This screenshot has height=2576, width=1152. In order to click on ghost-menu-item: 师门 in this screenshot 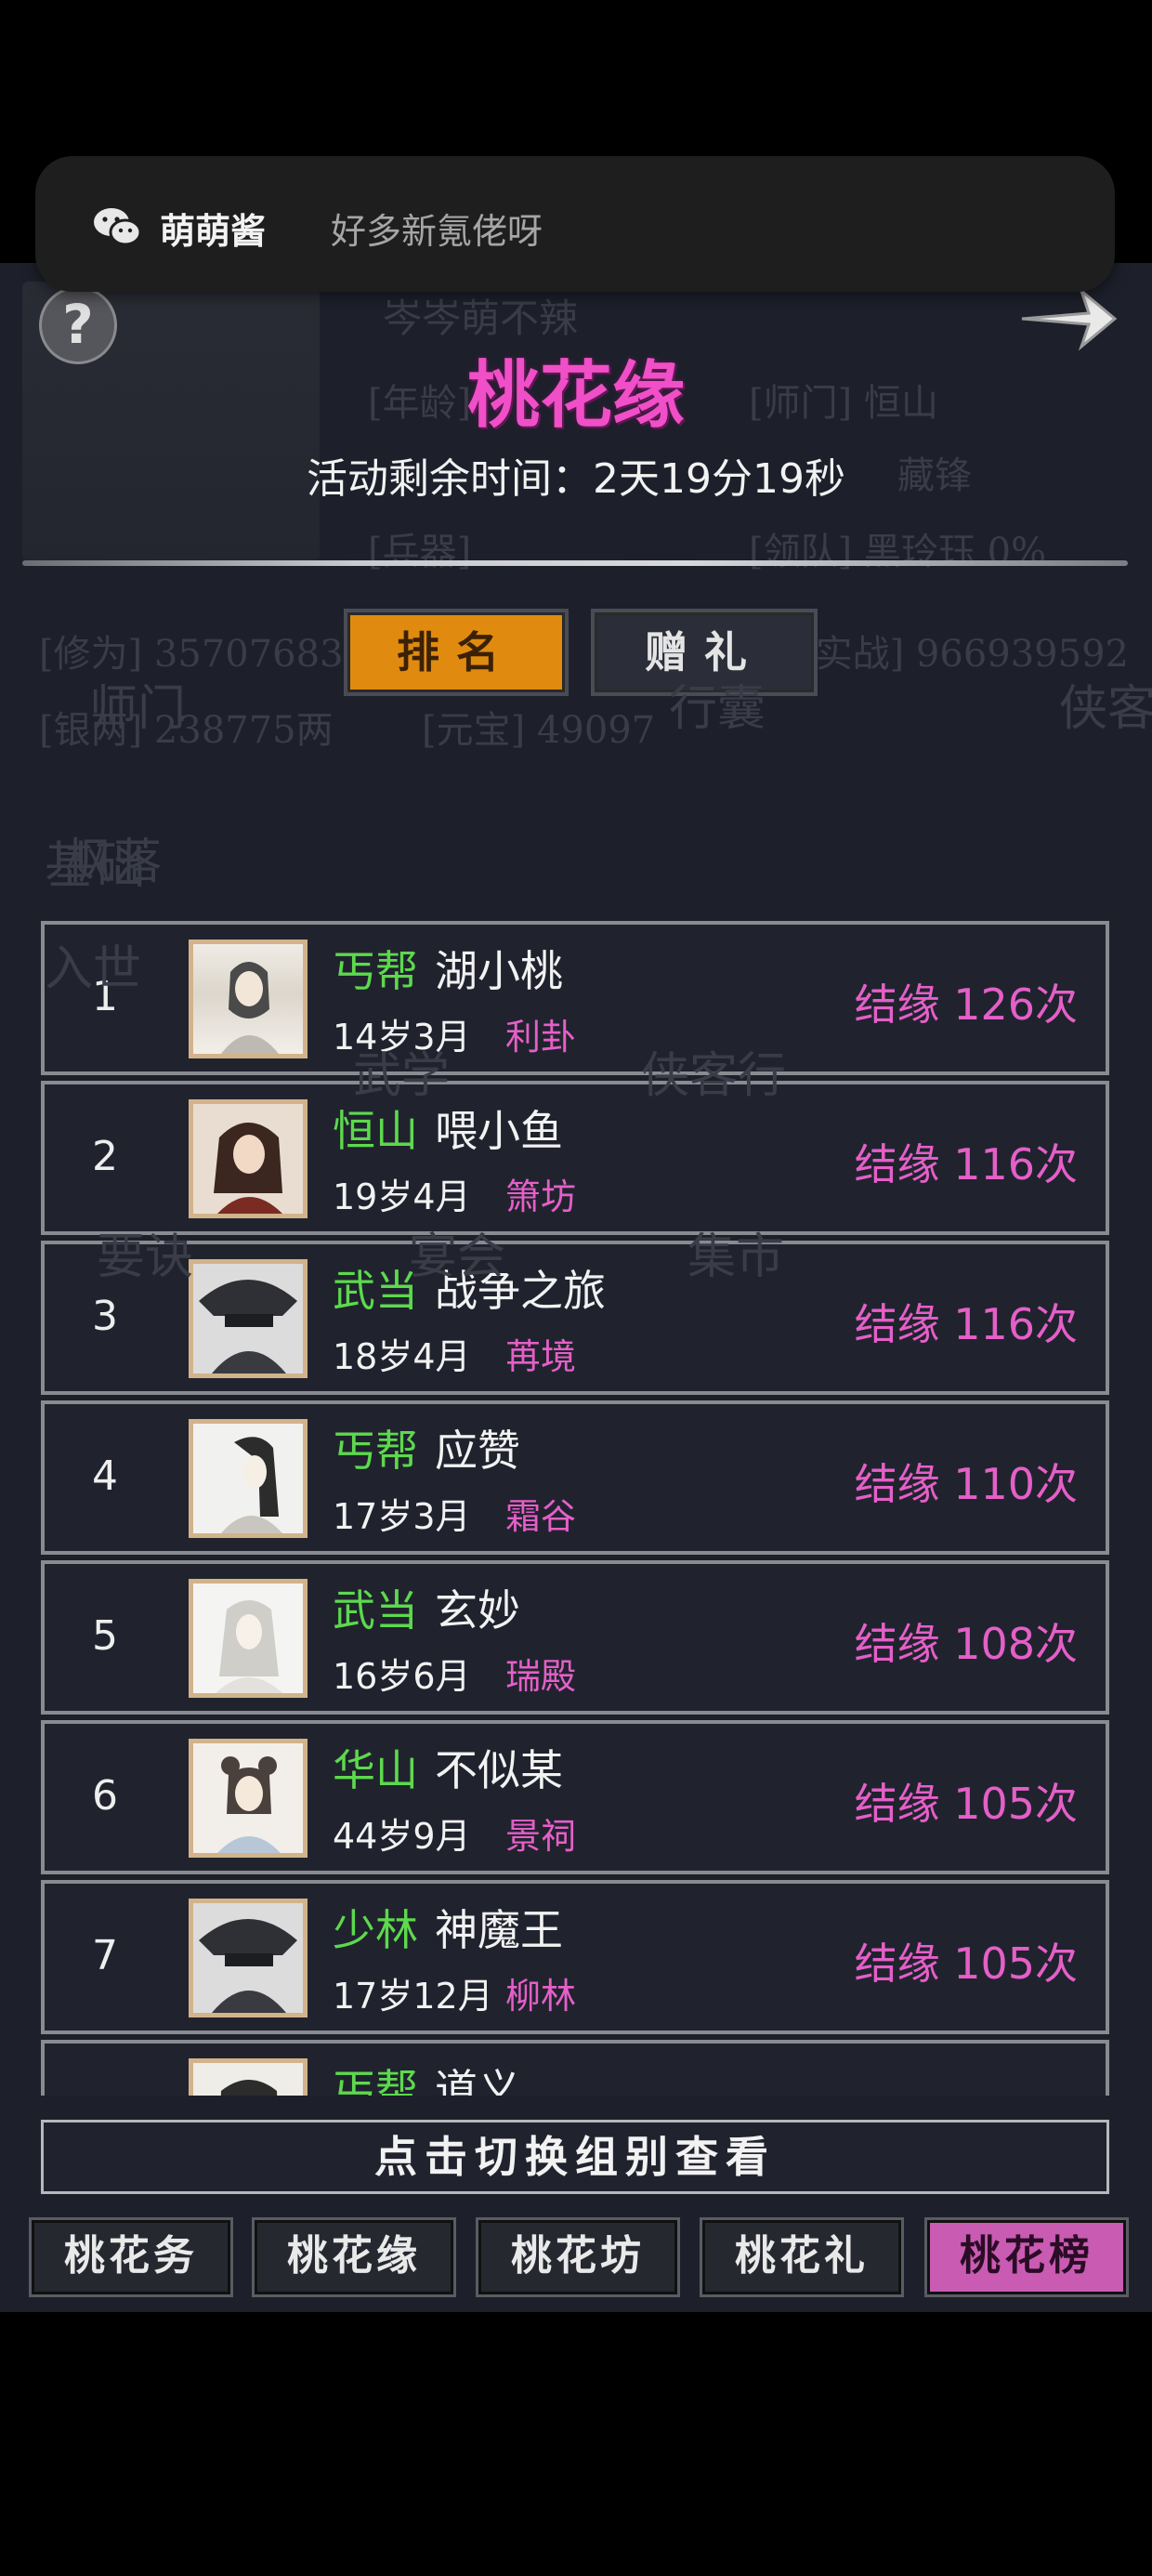, I will do `click(138, 709)`.